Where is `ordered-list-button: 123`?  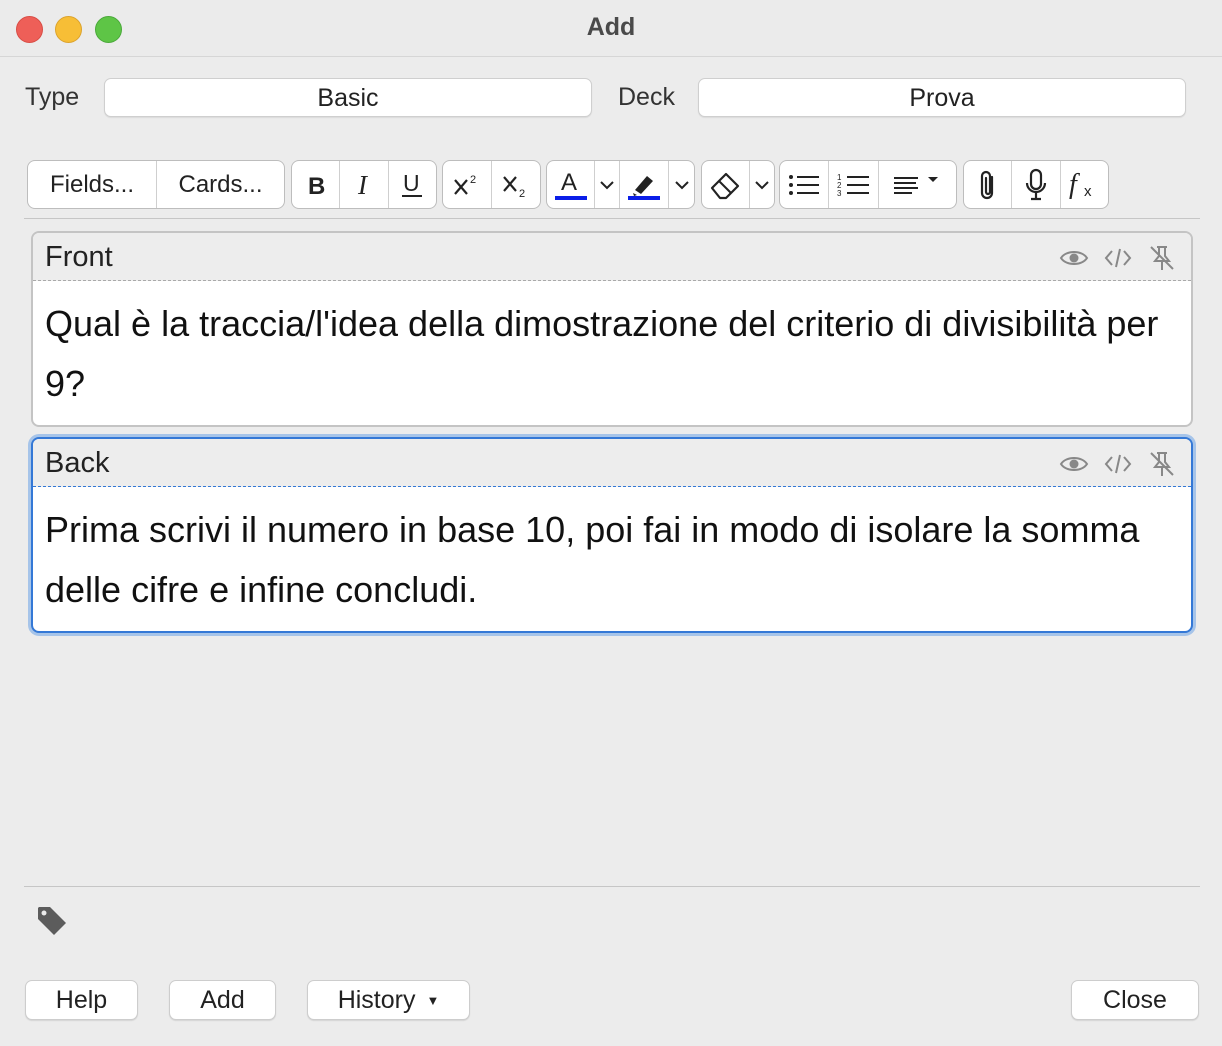 ordered-list-button: 123 is located at coordinates (854, 184).